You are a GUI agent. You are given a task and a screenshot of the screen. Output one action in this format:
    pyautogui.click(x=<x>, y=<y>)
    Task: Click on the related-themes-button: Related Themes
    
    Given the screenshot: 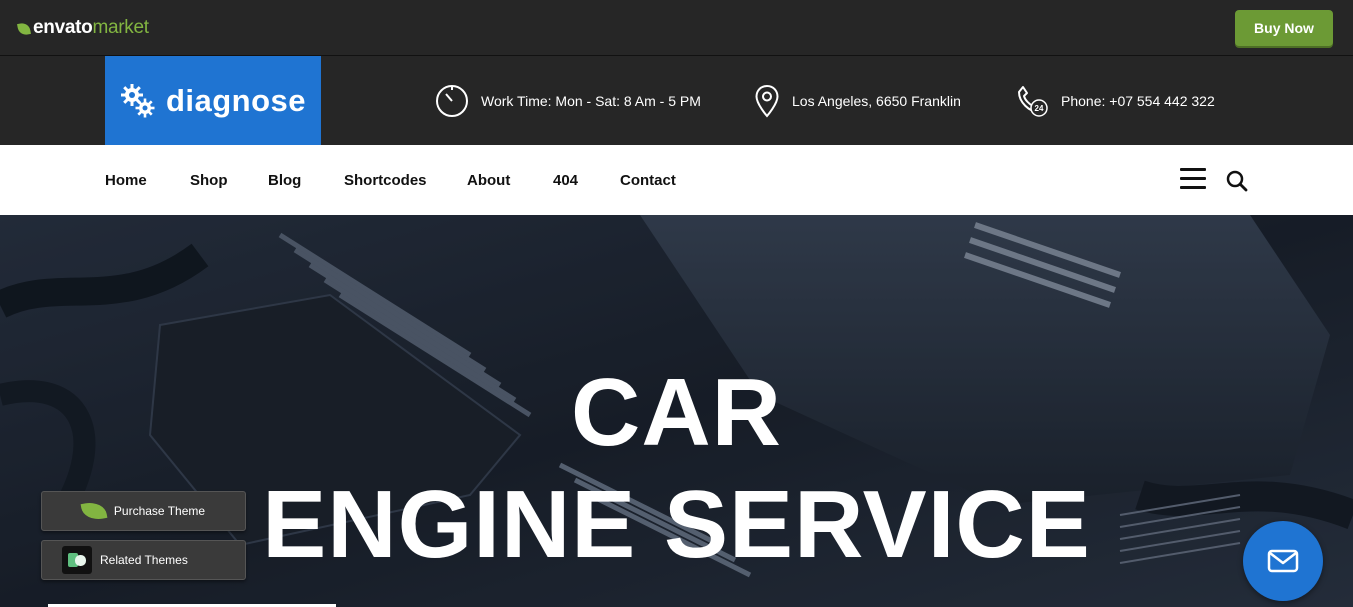 What is the action you would take?
    pyautogui.click(x=143, y=560)
    